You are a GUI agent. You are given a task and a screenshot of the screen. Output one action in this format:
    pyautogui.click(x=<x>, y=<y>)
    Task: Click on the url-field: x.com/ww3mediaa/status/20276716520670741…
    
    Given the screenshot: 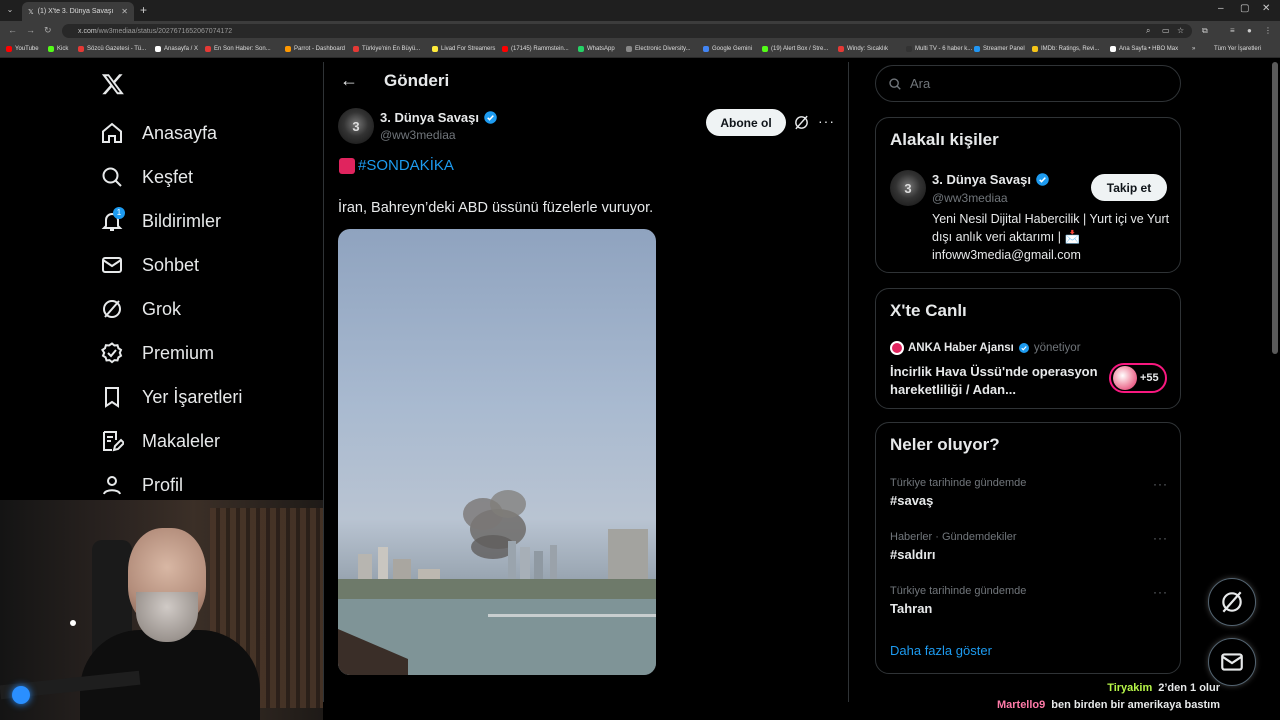 What is the action you would take?
    pyautogui.click(x=627, y=31)
    